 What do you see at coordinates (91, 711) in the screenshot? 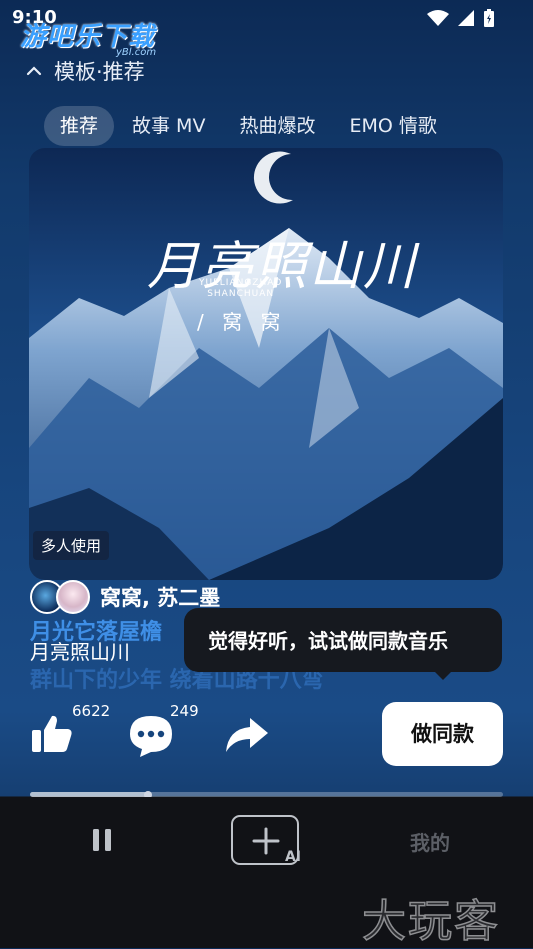
I see `like-count: 6622` at bounding box center [91, 711].